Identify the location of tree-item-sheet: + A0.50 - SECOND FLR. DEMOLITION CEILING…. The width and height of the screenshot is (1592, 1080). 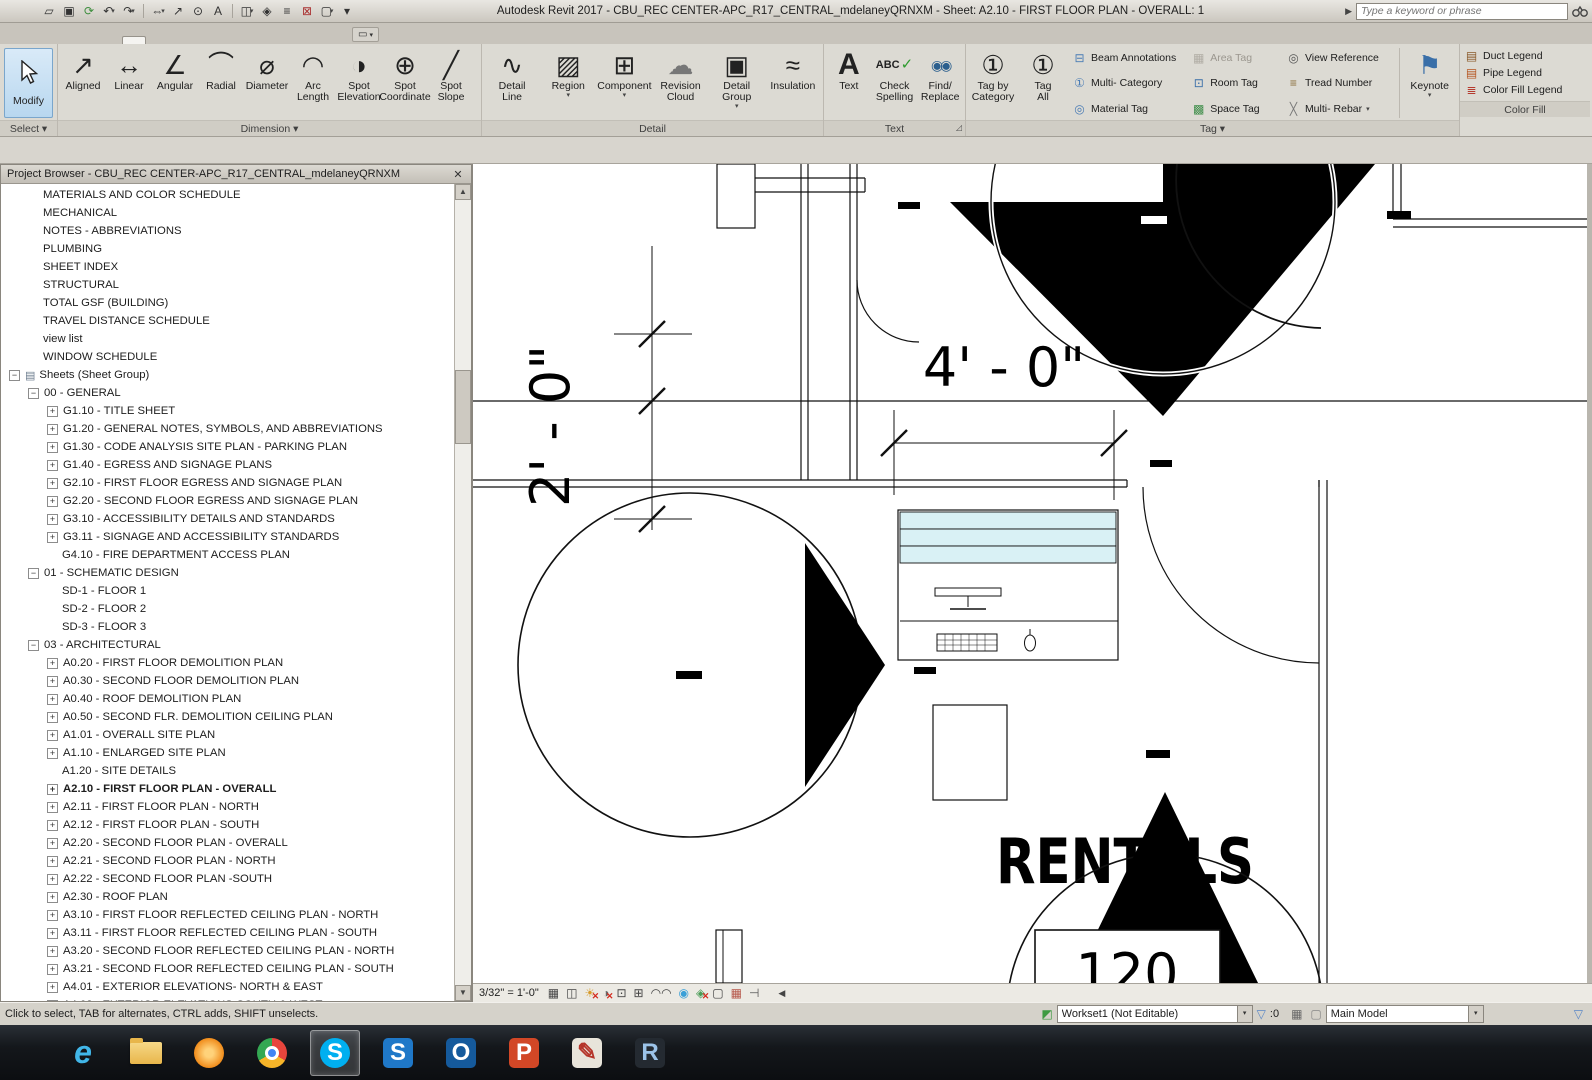
(227, 717).